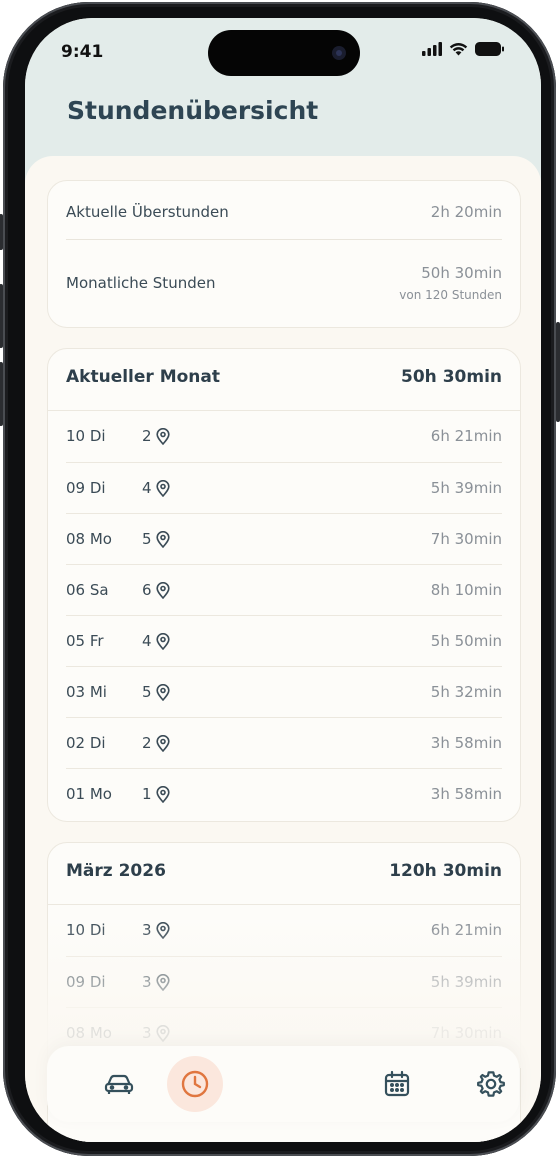 The height and width of the screenshot is (1158, 560). I want to click on wifi-icon, so click(458, 49).